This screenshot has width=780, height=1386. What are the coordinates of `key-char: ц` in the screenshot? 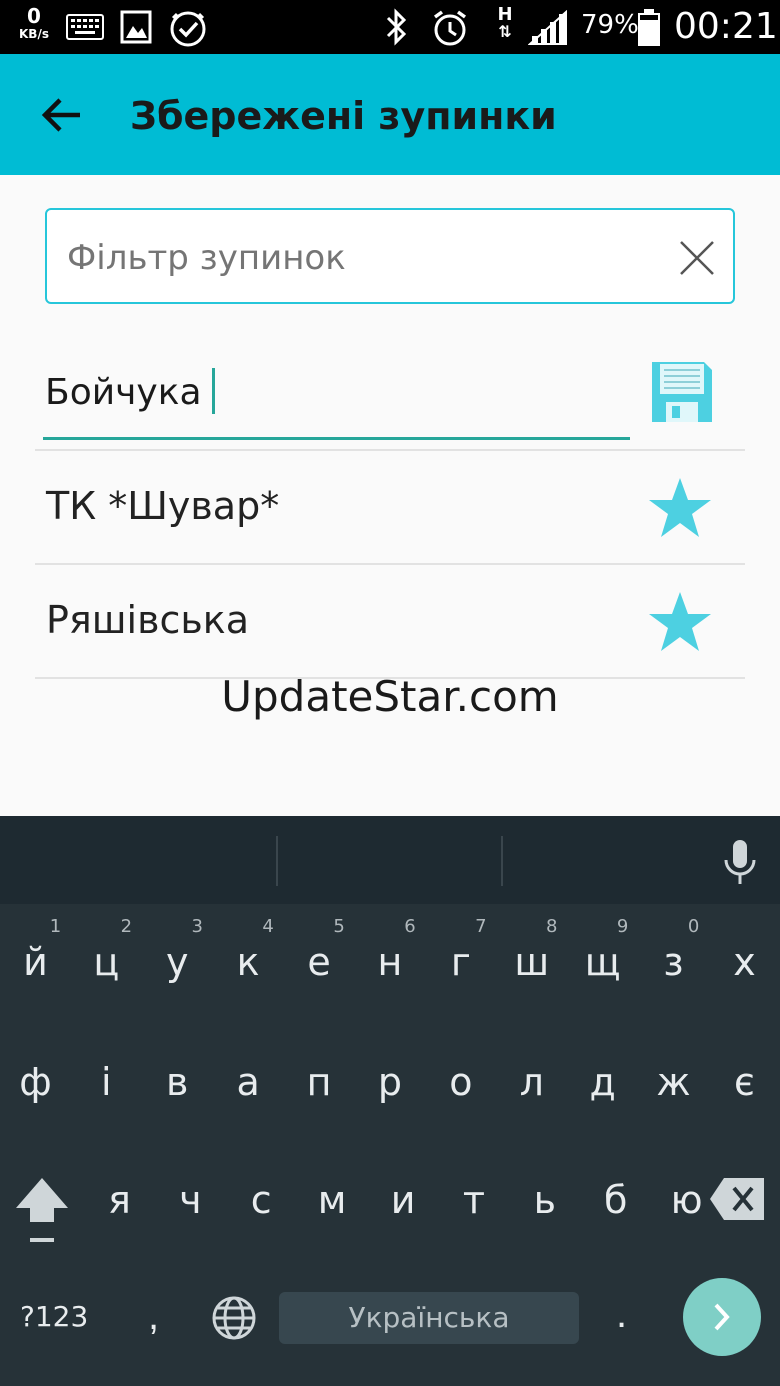 It's located at (106, 962).